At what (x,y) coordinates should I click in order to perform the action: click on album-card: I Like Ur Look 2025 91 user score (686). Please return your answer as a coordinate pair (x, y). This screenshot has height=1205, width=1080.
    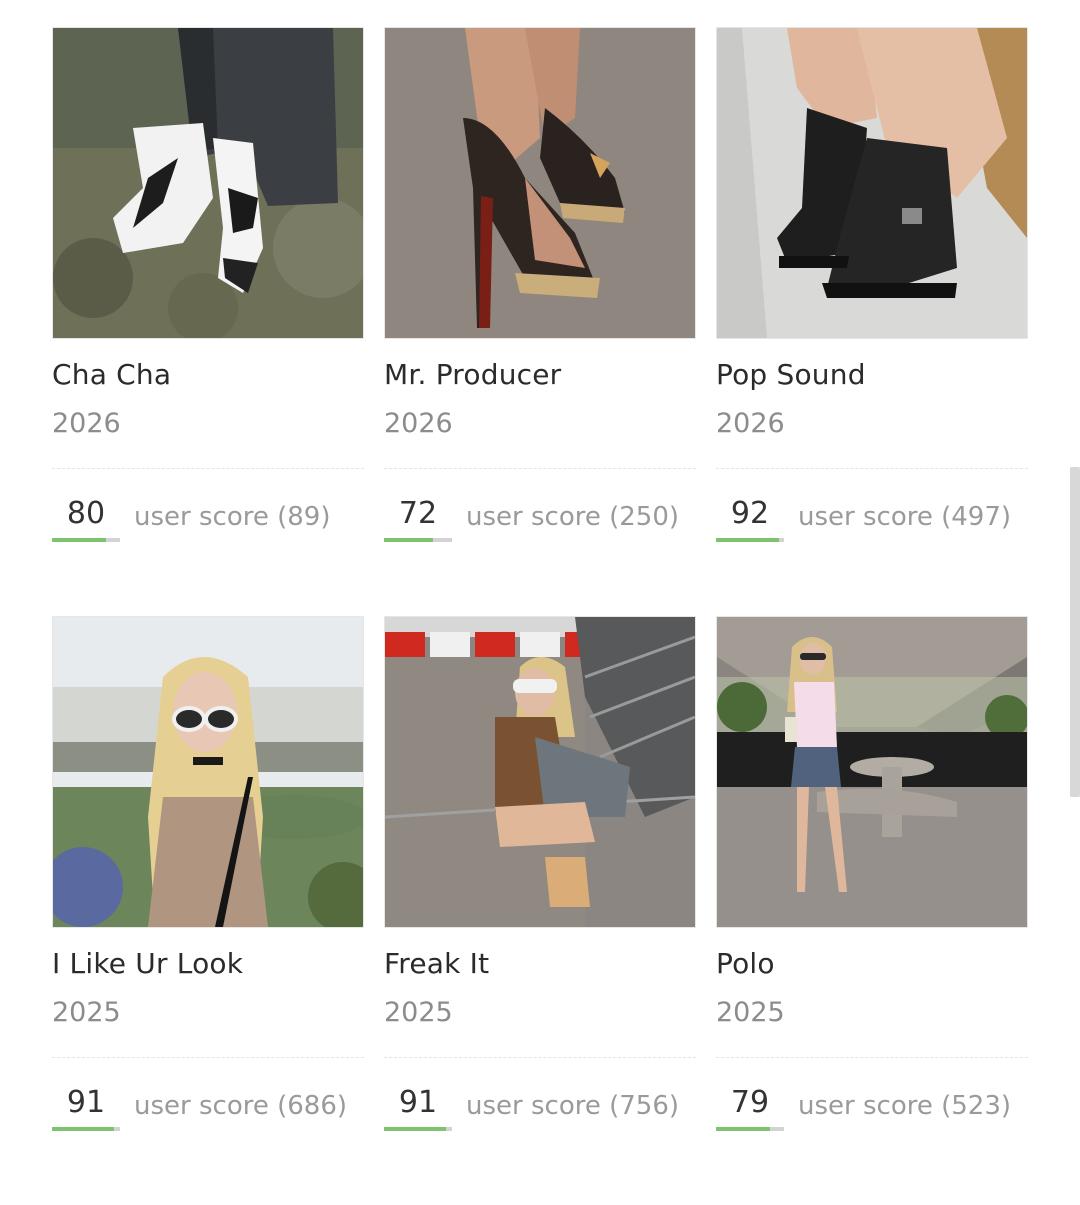
    Looking at the image, I should click on (208, 910).